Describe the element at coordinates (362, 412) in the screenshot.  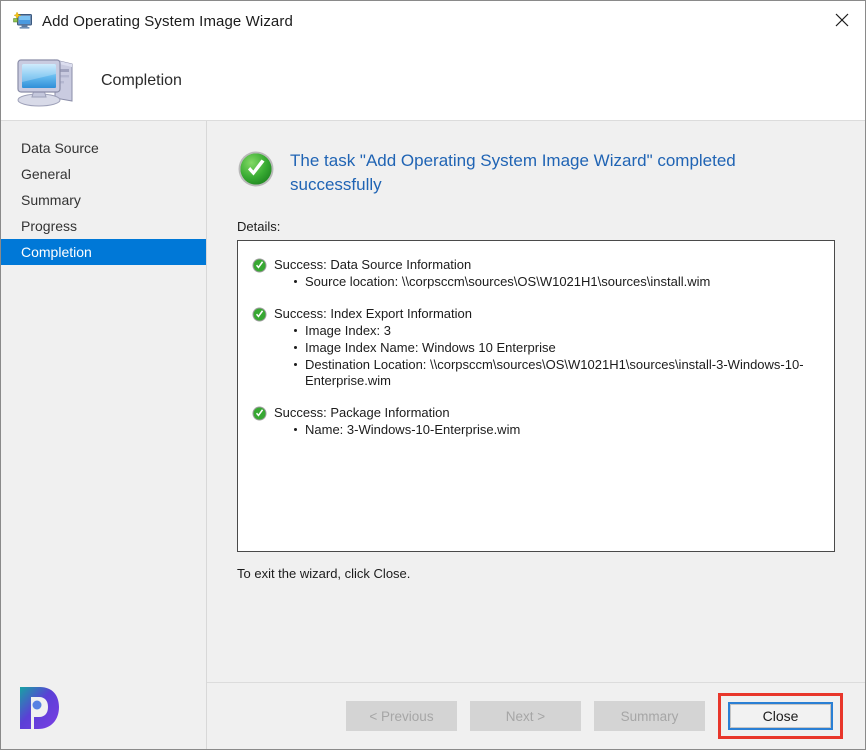
I see `detail-group-title: Success: Package Information` at that location.